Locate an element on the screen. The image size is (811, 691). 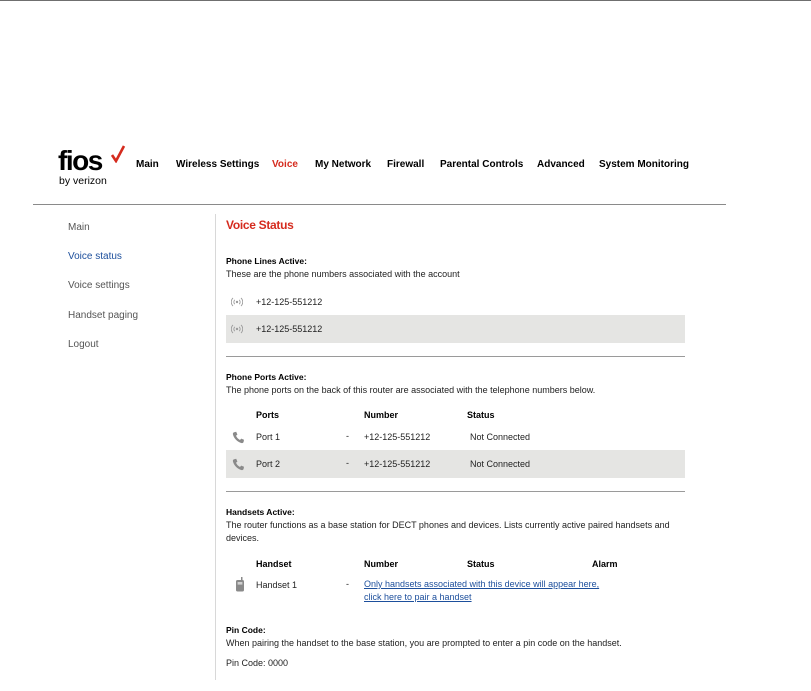
sidebar-item-voice-settings: Voice settings is located at coordinates (99, 286).